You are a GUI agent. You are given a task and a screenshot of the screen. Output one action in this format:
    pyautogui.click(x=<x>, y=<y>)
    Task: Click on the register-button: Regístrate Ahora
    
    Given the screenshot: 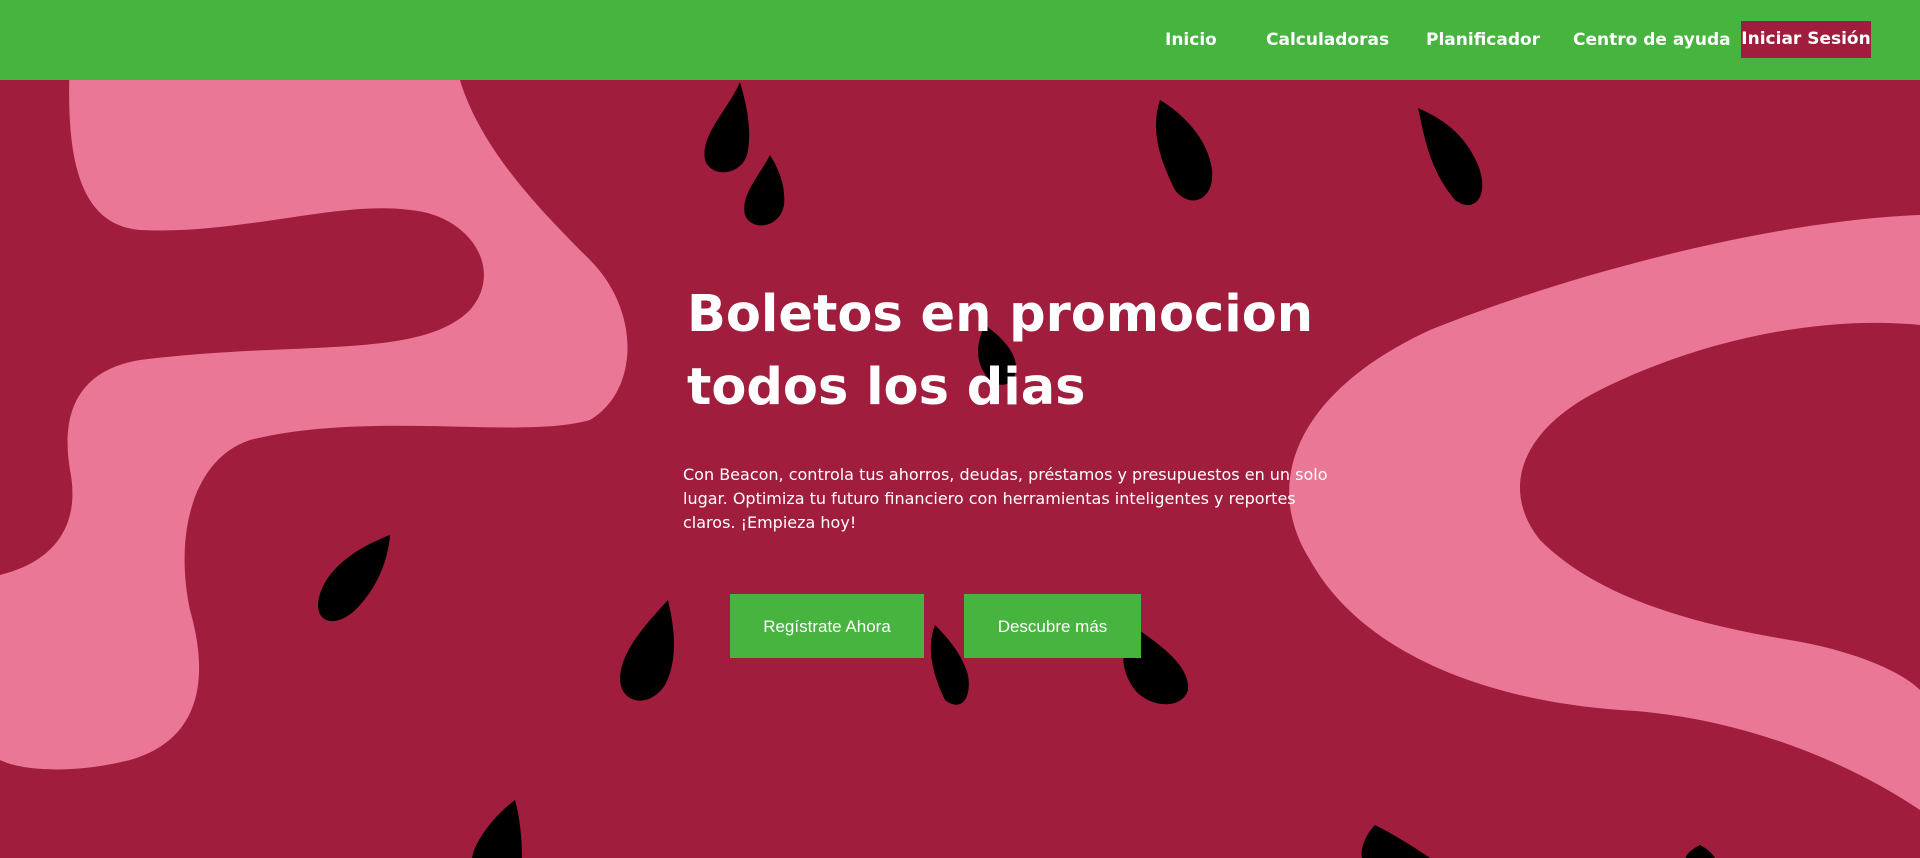 What is the action you would take?
    pyautogui.click(x=827, y=626)
    